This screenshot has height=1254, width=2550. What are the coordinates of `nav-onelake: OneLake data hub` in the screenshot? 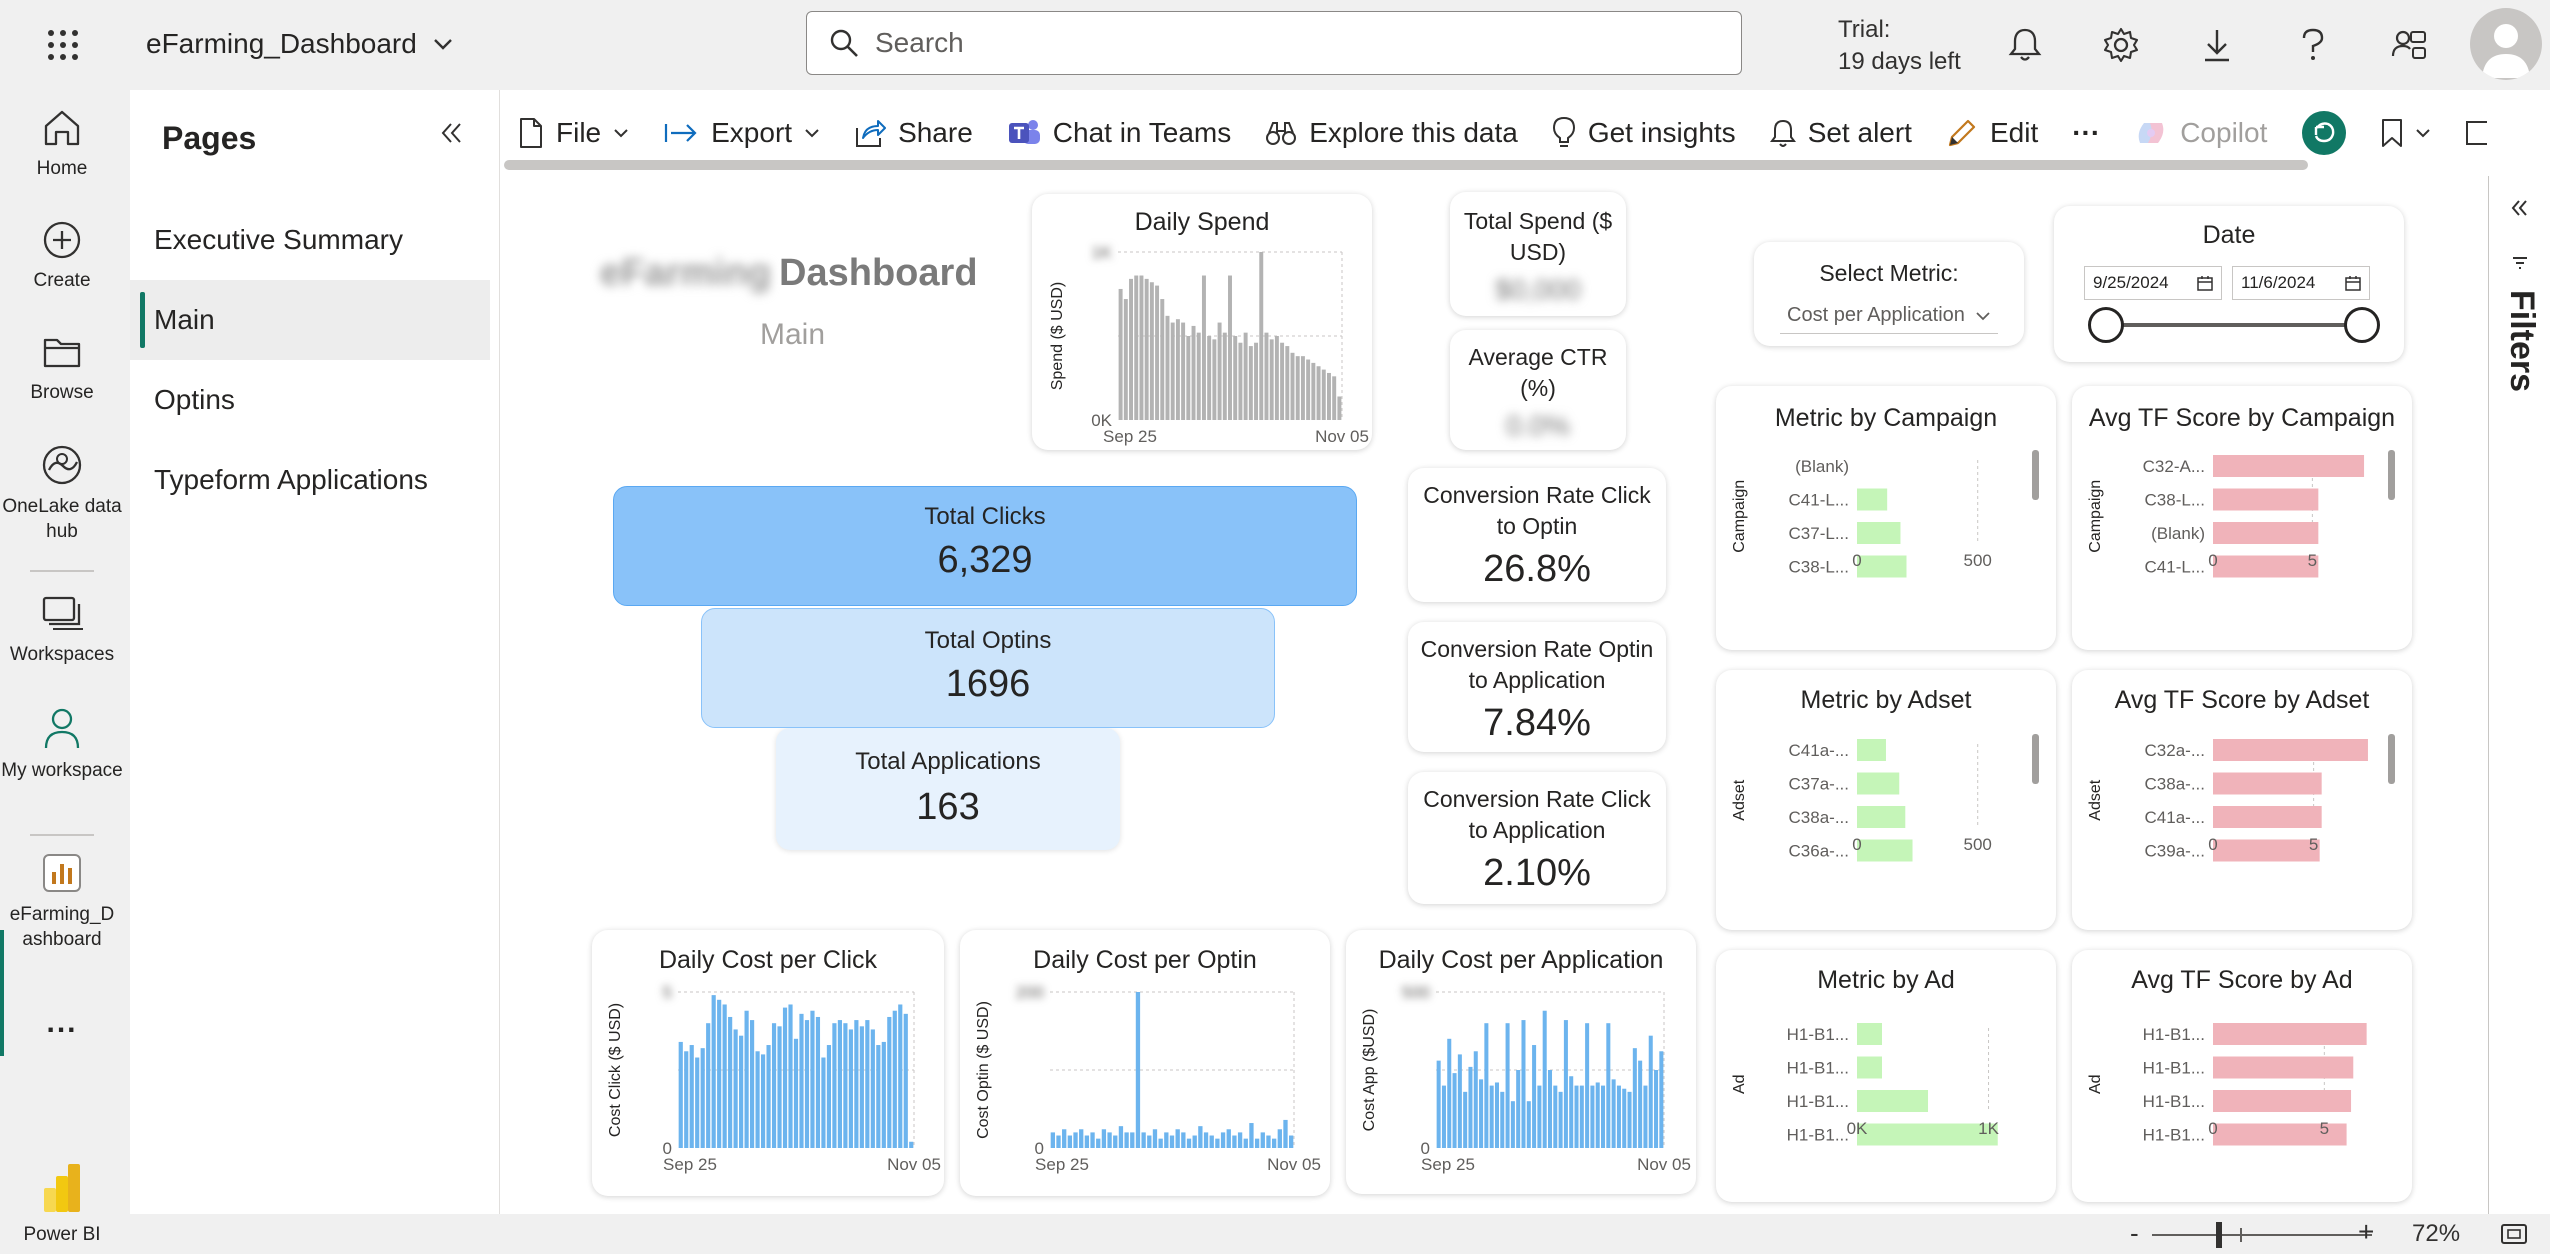 It's located at (62, 494).